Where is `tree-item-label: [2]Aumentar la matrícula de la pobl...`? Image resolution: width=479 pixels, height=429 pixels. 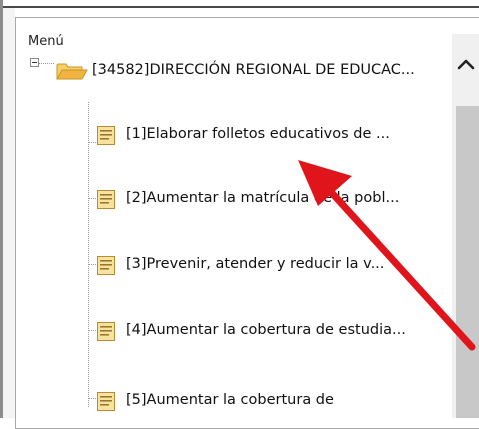 tree-item-label: [2]Aumentar la matrícula de la pobl... is located at coordinates (263, 198).